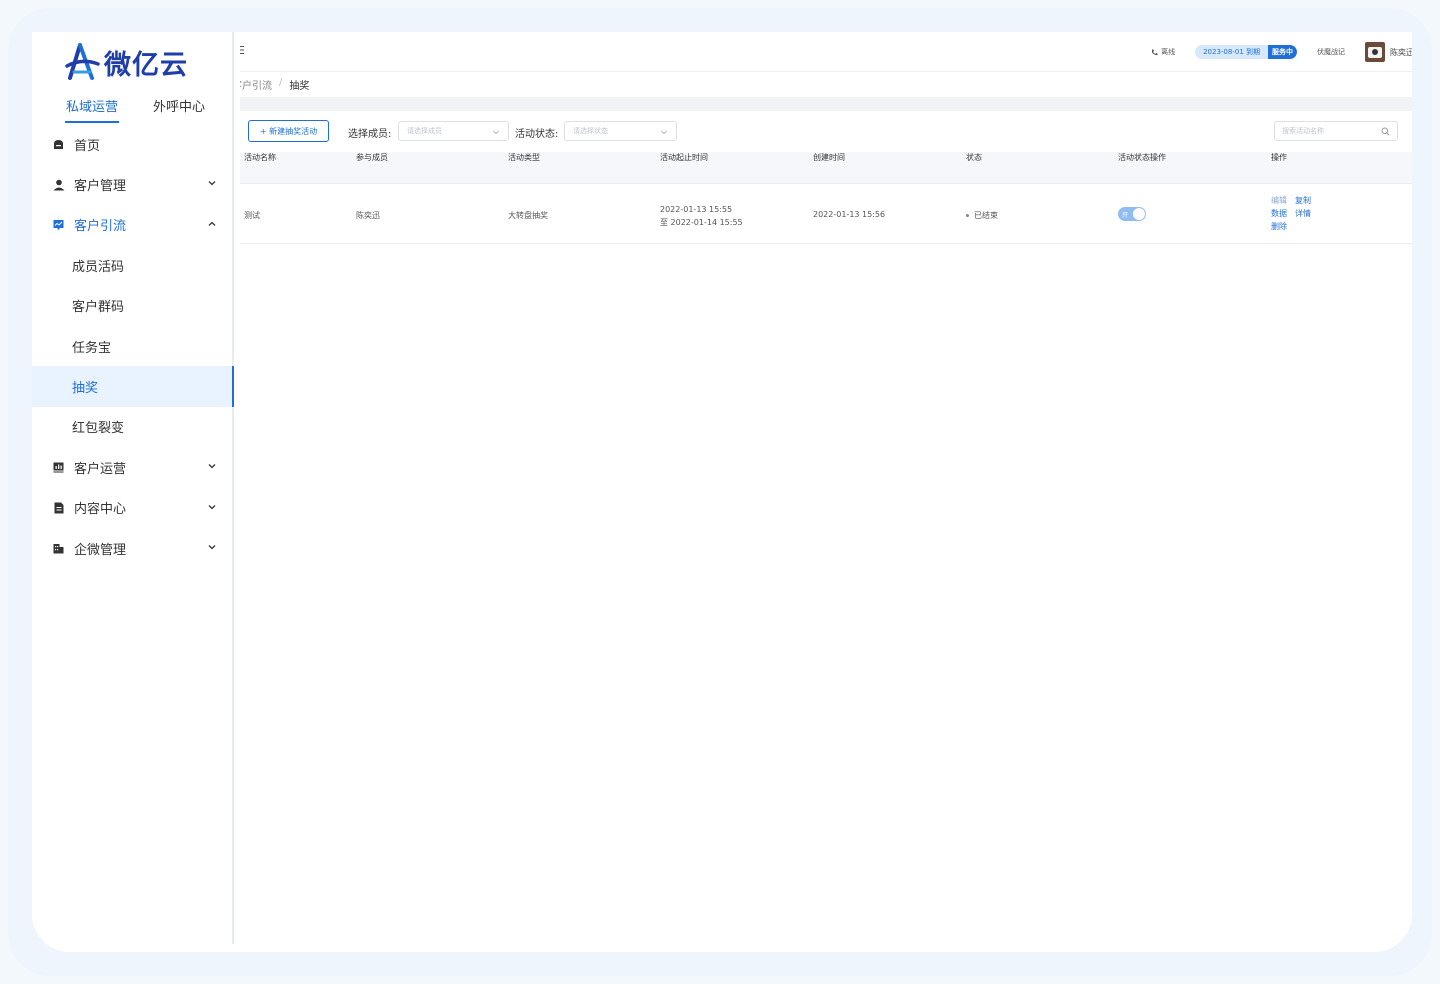 The height and width of the screenshot is (984, 1440). I want to click on tab-private-domain: 私域运营, so click(92, 109).